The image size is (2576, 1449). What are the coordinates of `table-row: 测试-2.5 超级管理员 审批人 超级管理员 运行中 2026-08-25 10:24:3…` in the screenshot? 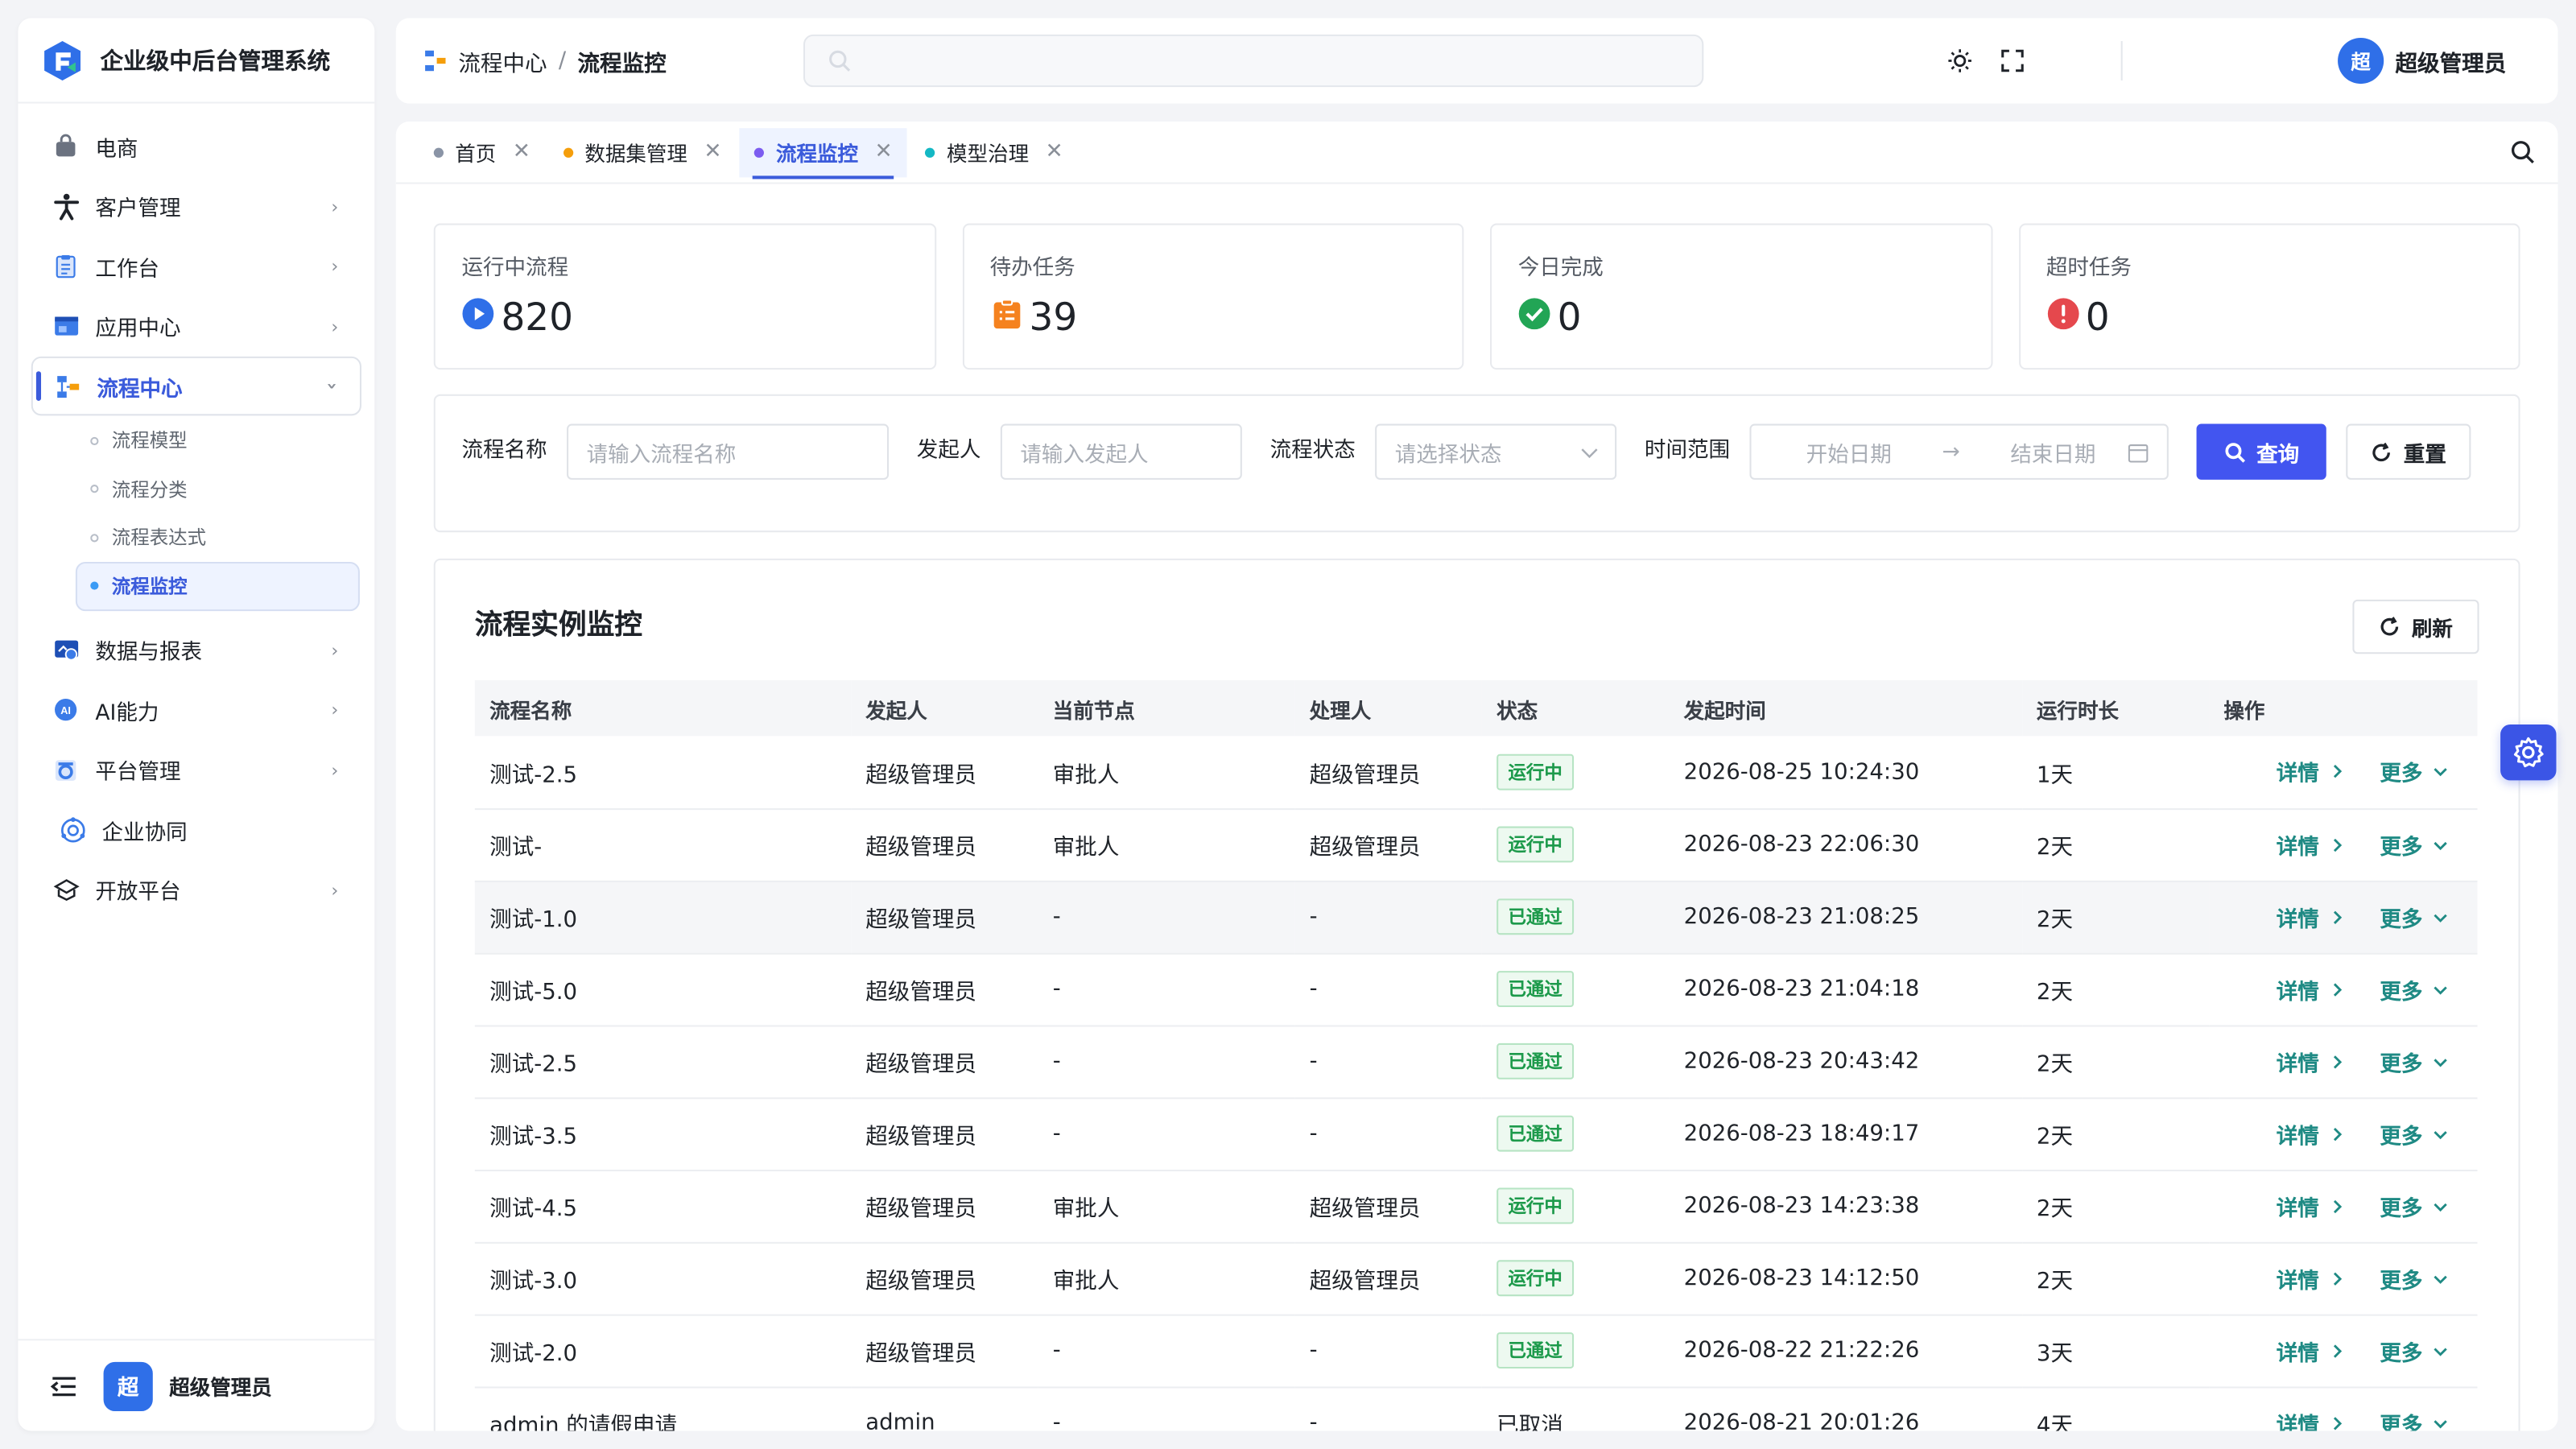 It's located at (1476, 773).